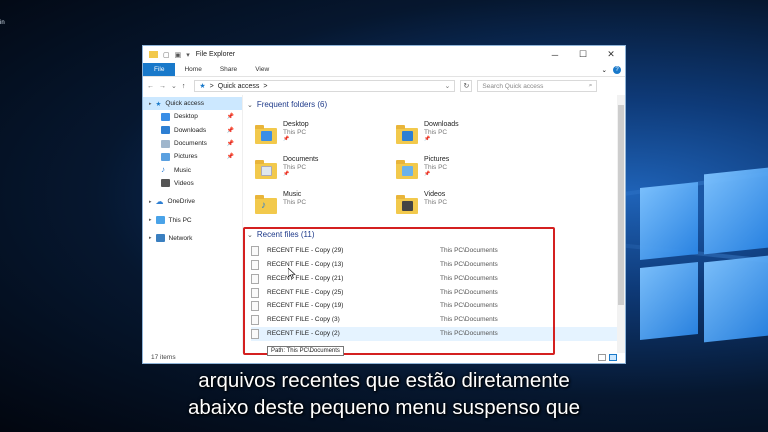  What do you see at coordinates (188, 55) in the screenshot?
I see `toolbar-dropdown-icon: ▾` at bounding box center [188, 55].